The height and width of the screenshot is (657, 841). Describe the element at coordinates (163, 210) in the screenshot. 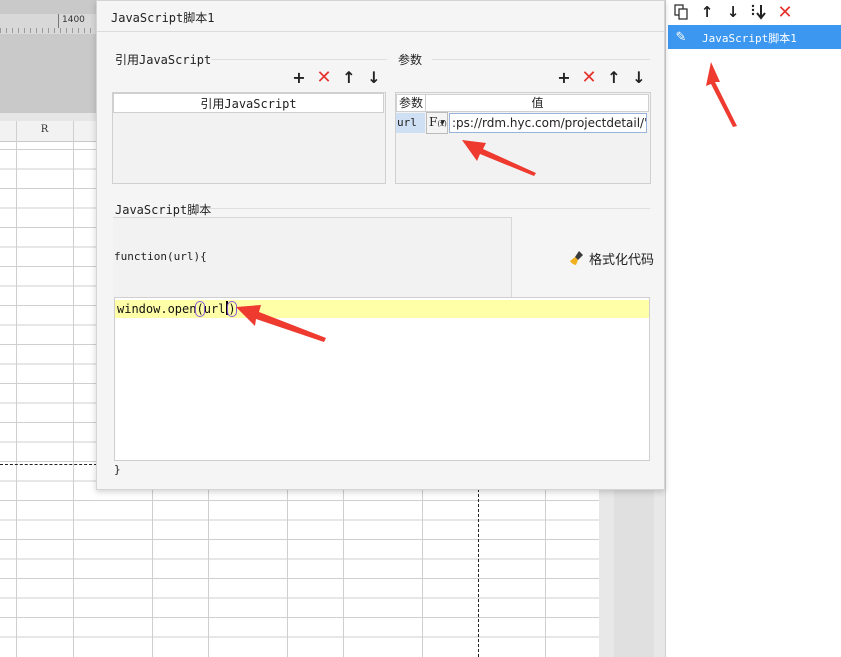

I see `script-section-title: JavaScript脚本` at that location.